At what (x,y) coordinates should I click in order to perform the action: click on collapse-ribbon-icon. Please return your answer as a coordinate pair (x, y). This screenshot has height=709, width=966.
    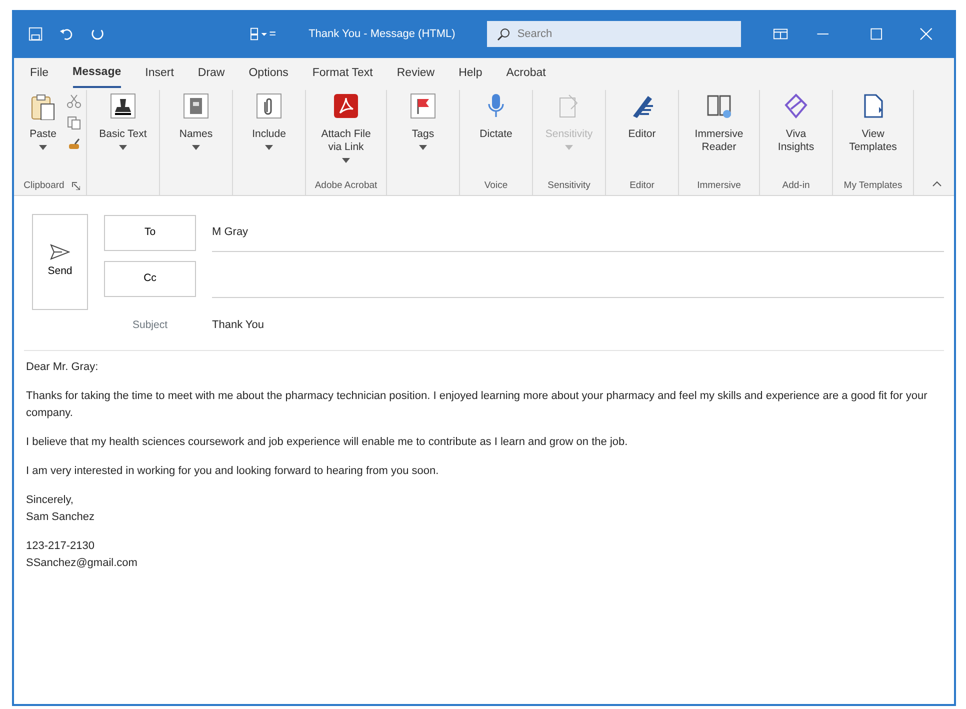
    Looking at the image, I should click on (937, 184).